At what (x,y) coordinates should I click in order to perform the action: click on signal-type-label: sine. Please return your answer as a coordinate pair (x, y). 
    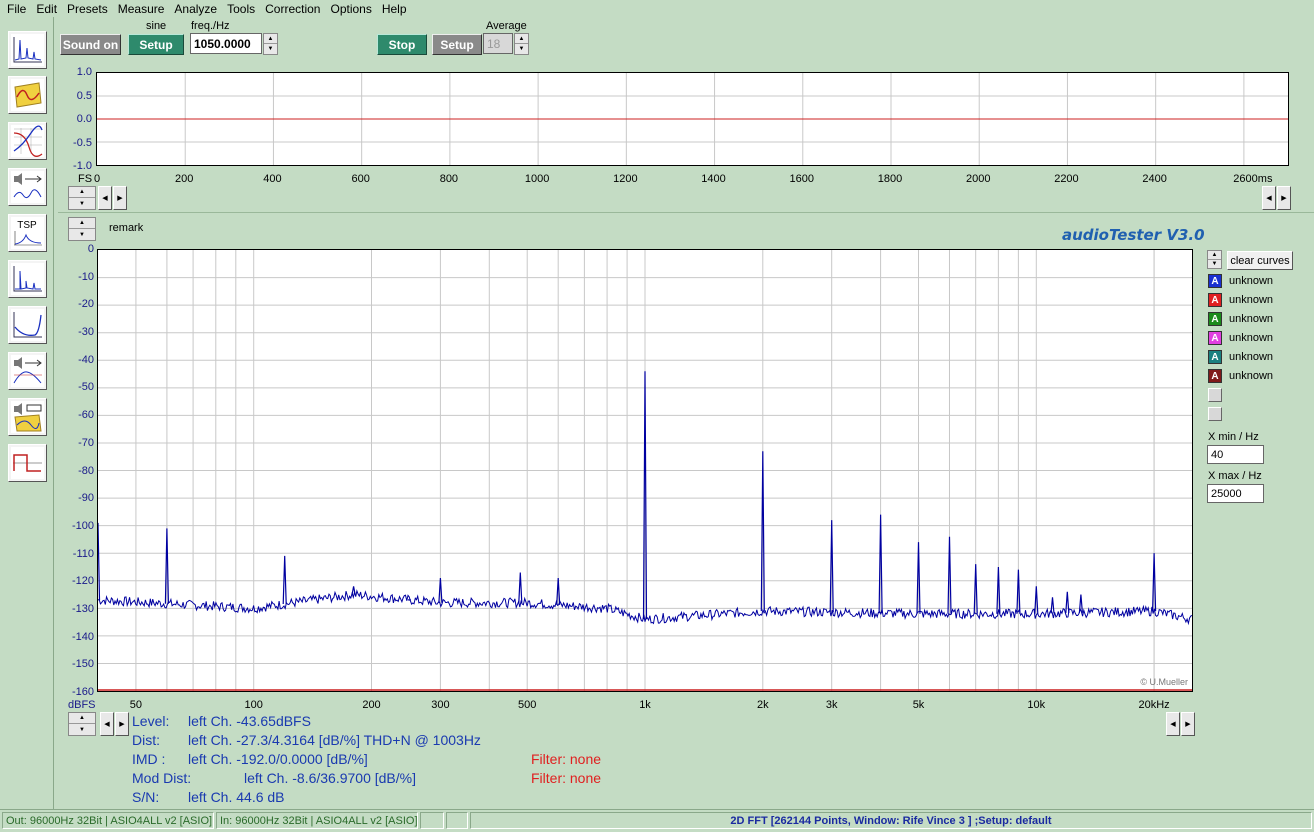
    Looking at the image, I should click on (156, 26).